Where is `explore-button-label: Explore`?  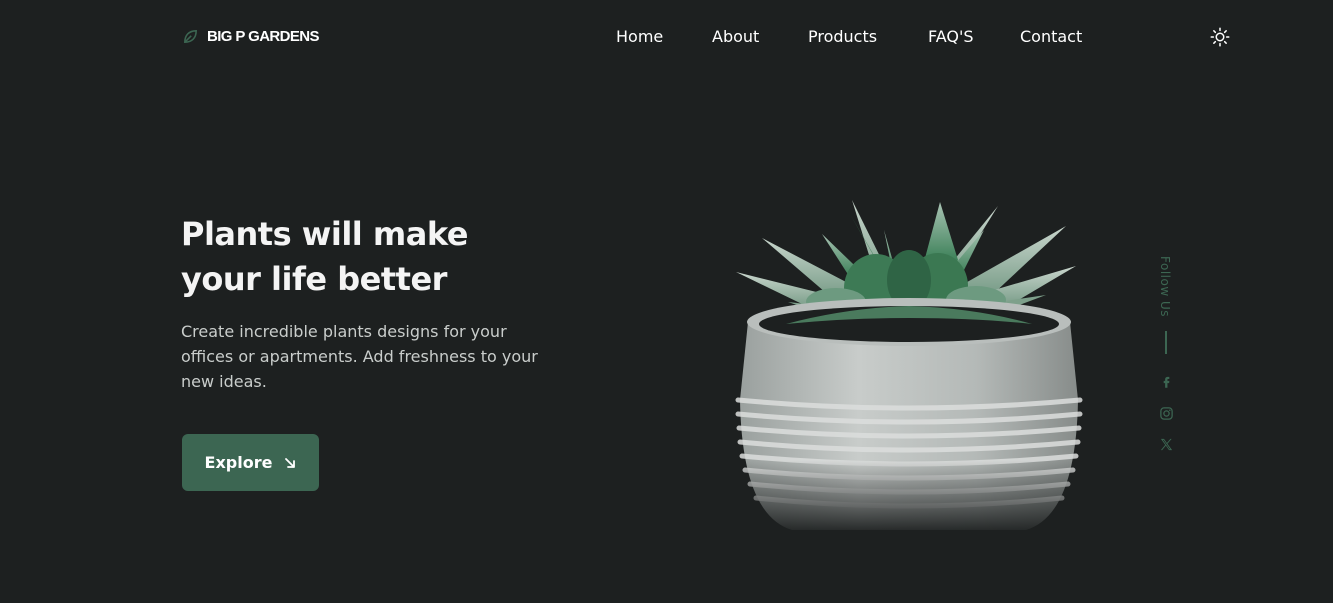
explore-button-label: Explore is located at coordinates (238, 462).